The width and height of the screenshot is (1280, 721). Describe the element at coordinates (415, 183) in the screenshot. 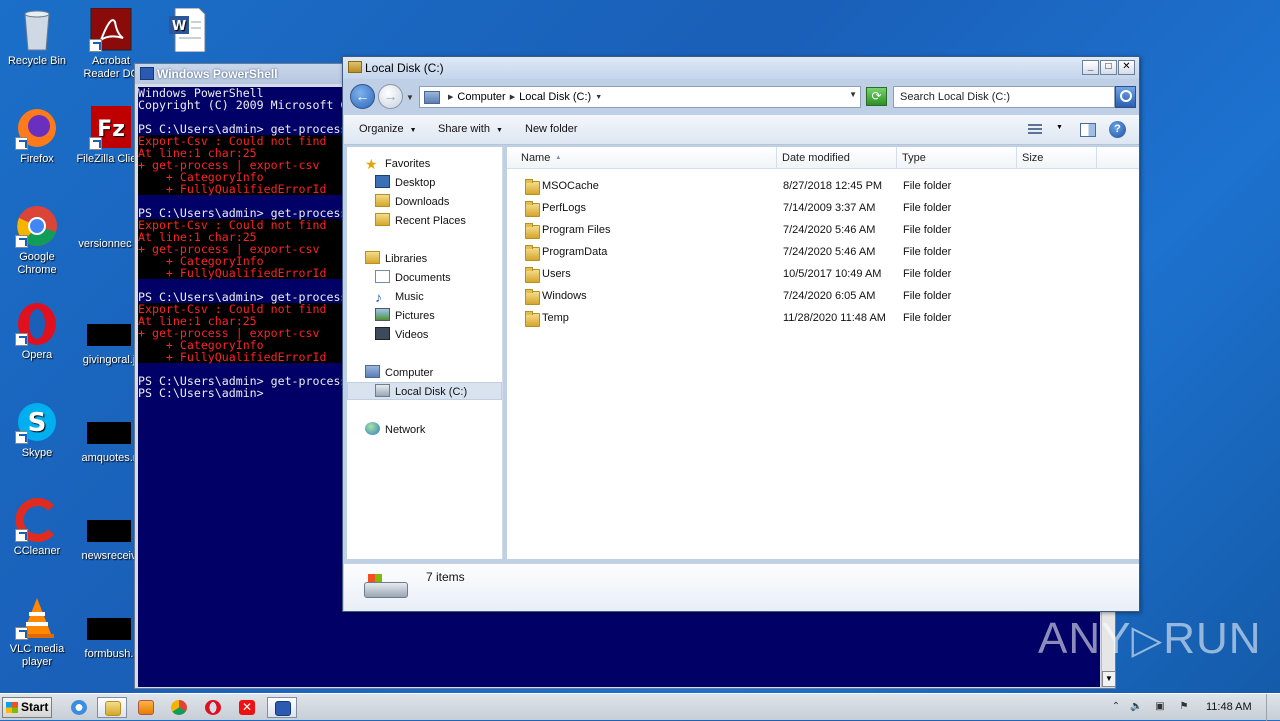

I see `nav-label: Desktop` at that location.